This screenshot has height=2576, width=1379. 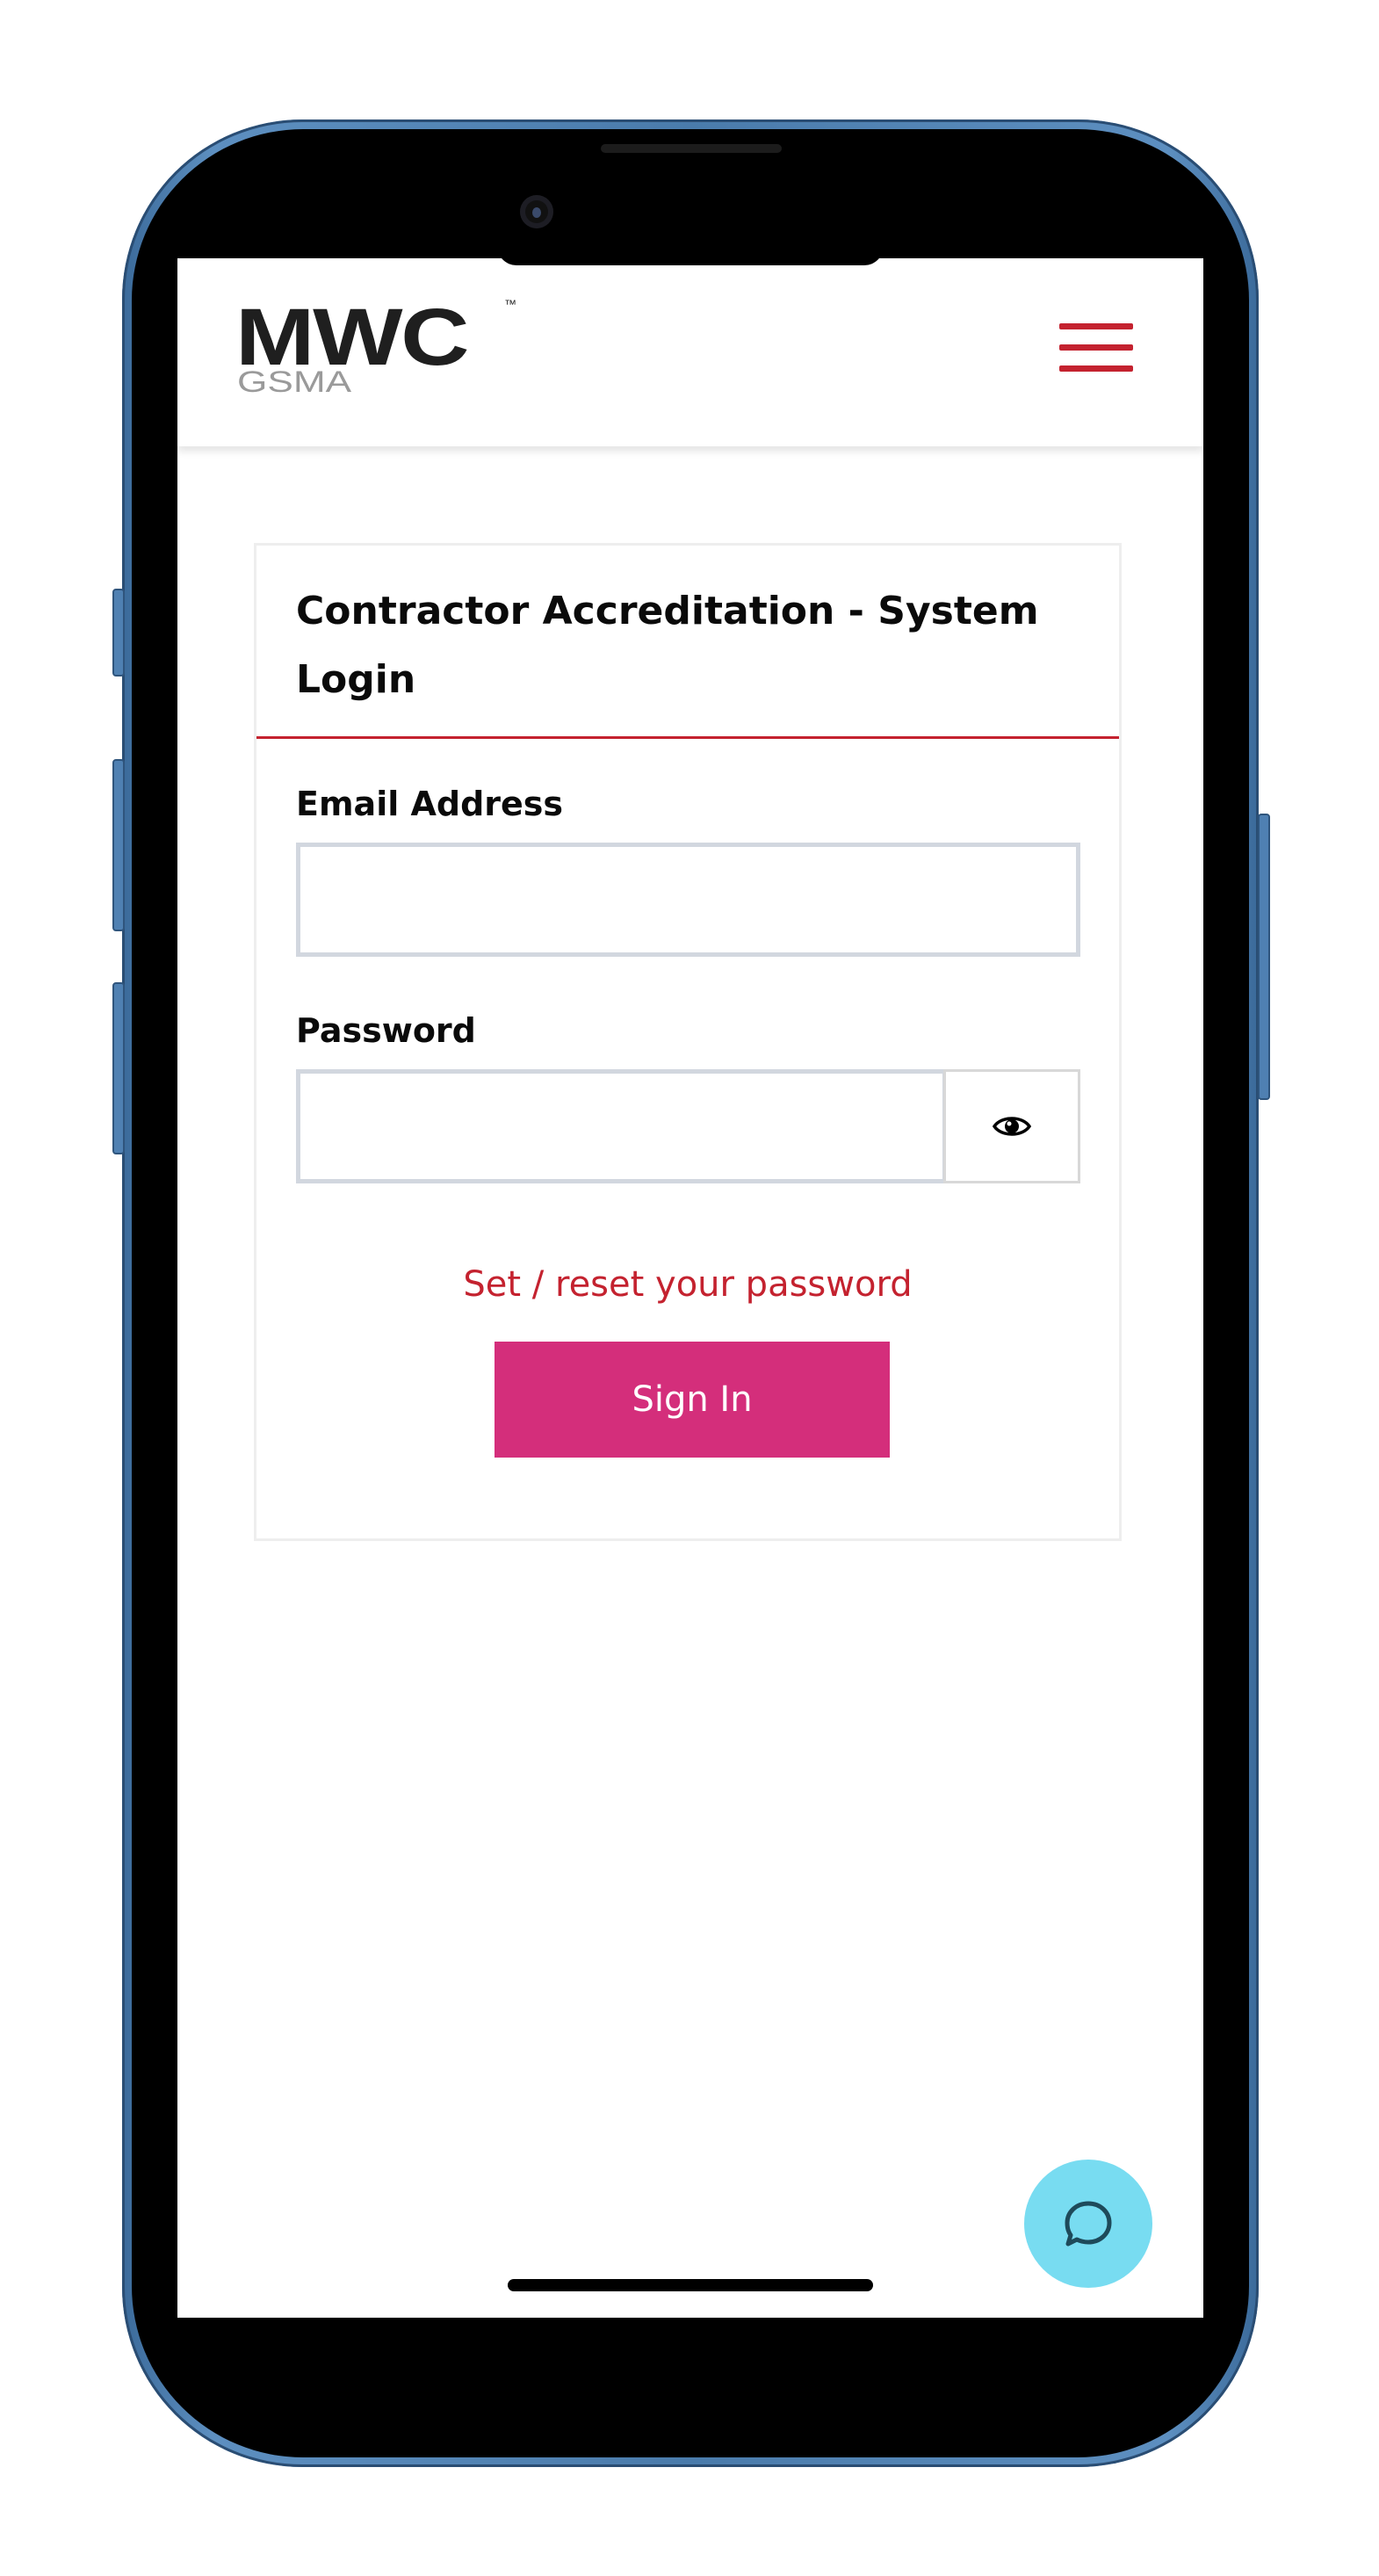 What do you see at coordinates (294, 382) in the screenshot?
I see `logo-gsma-text: GSMA` at bounding box center [294, 382].